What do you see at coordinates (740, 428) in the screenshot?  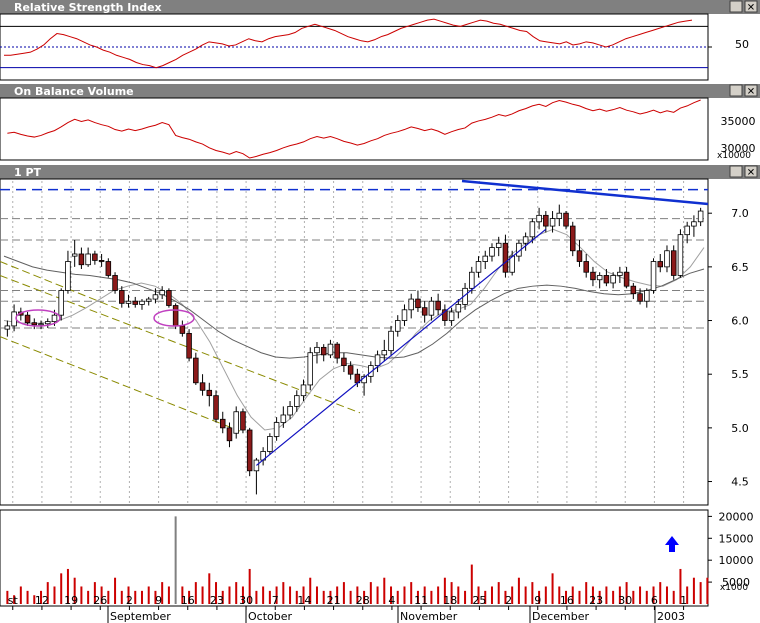 I see `price-tick-label: 5.0` at bounding box center [740, 428].